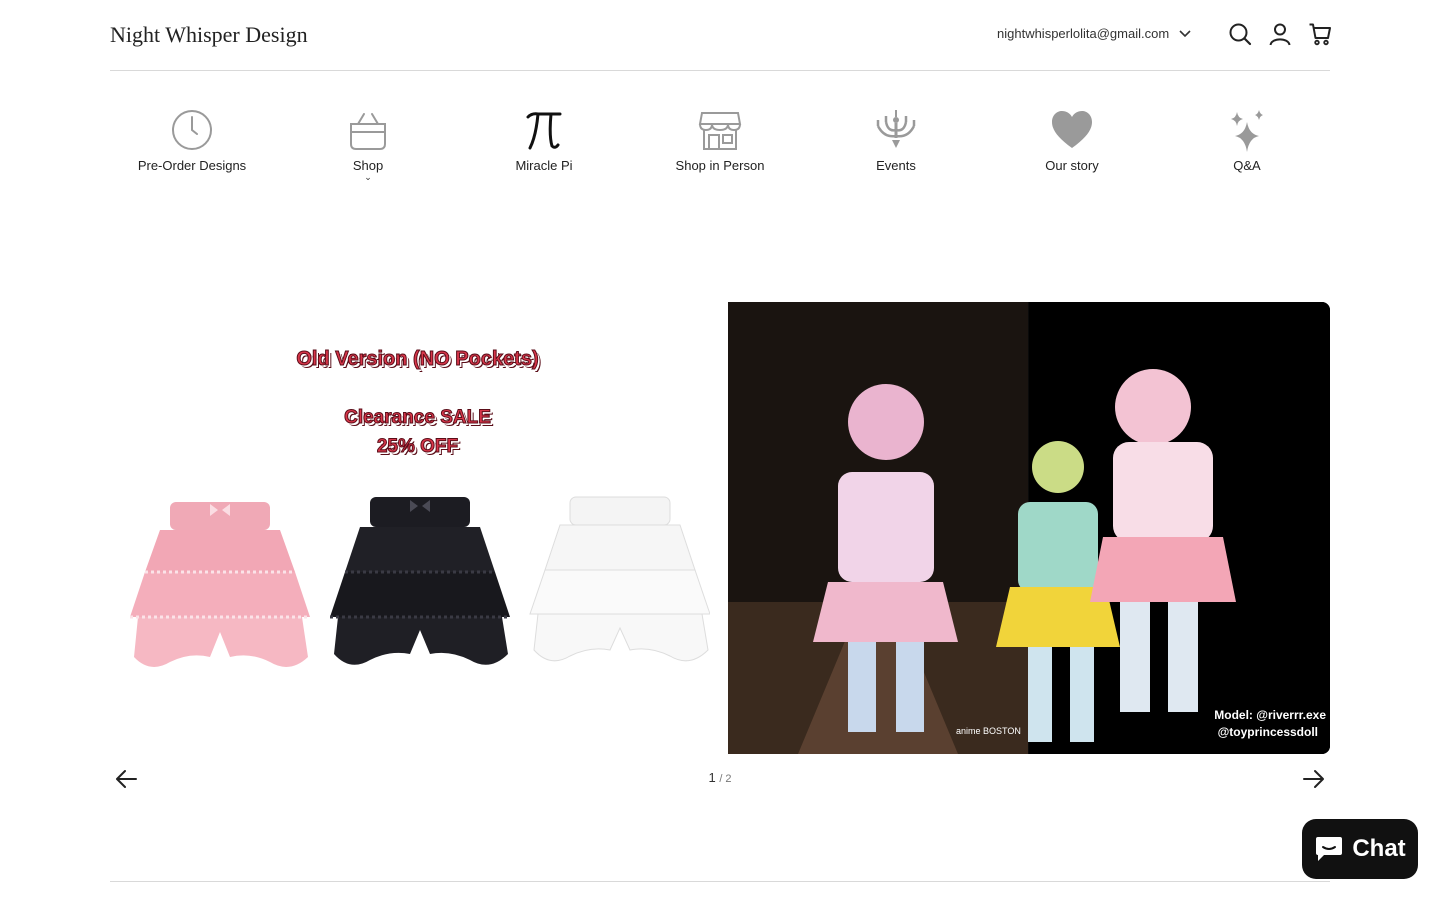 The width and height of the screenshot is (1440, 900). I want to click on promo-title: Old Version (NO Pockets), so click(417, 359).